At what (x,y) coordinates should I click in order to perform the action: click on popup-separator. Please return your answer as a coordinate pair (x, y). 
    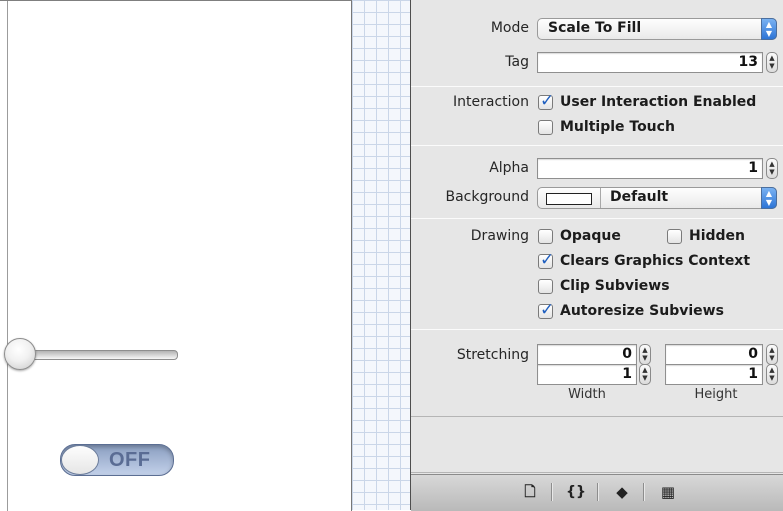
    Looking at the image, I should click on (600, 198).